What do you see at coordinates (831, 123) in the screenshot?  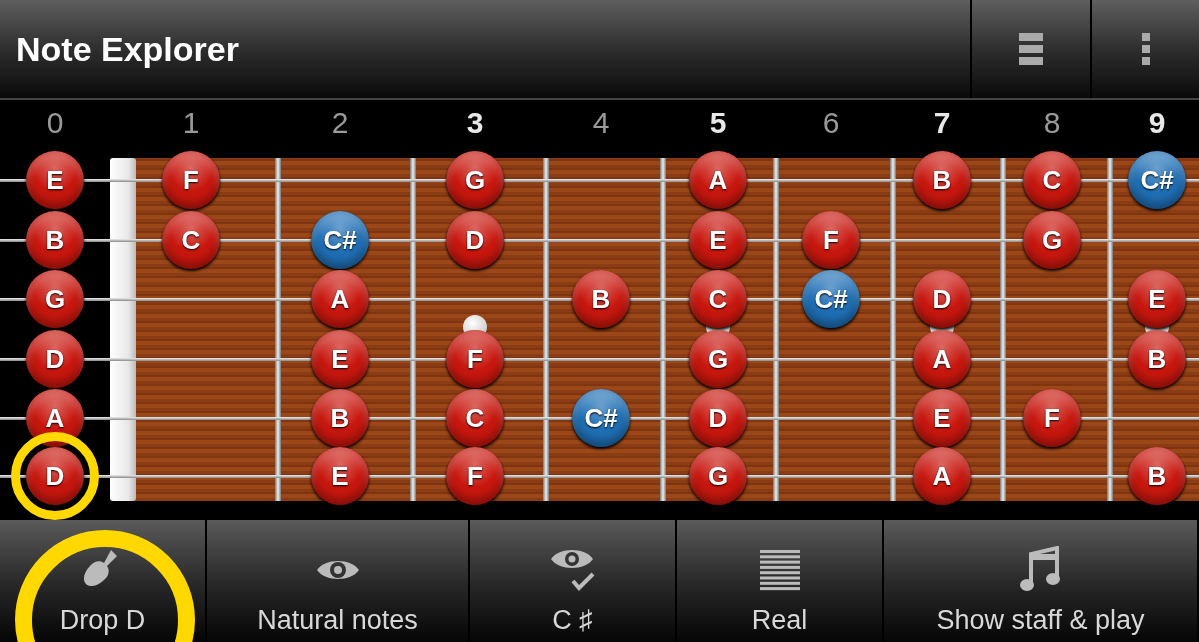 I see `fret-number: 6` at bounding box center [831, 123].